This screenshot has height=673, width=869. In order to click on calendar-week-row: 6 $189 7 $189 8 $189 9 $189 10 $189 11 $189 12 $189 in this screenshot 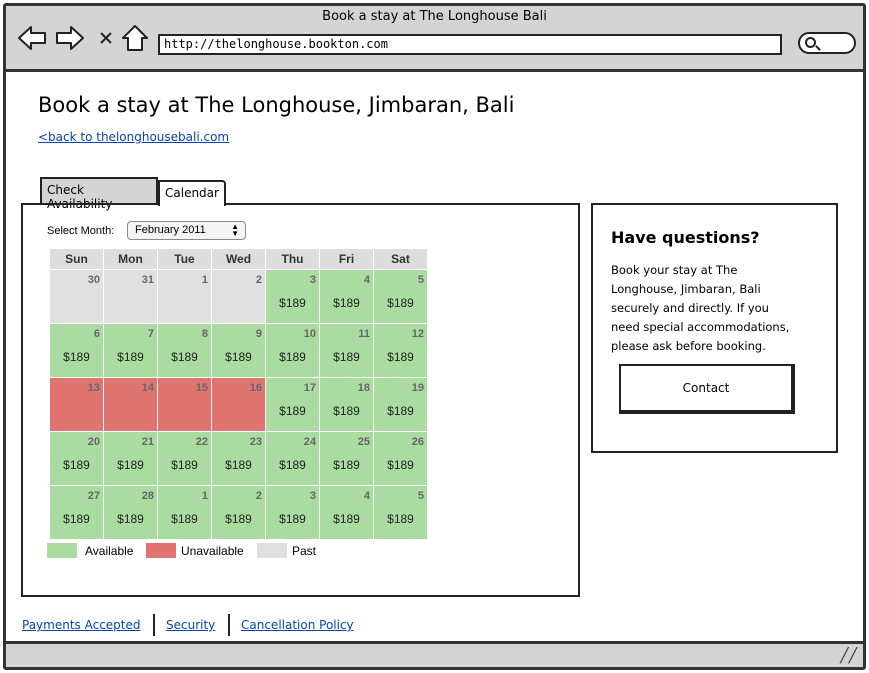, I will do `click(238, 350)`.